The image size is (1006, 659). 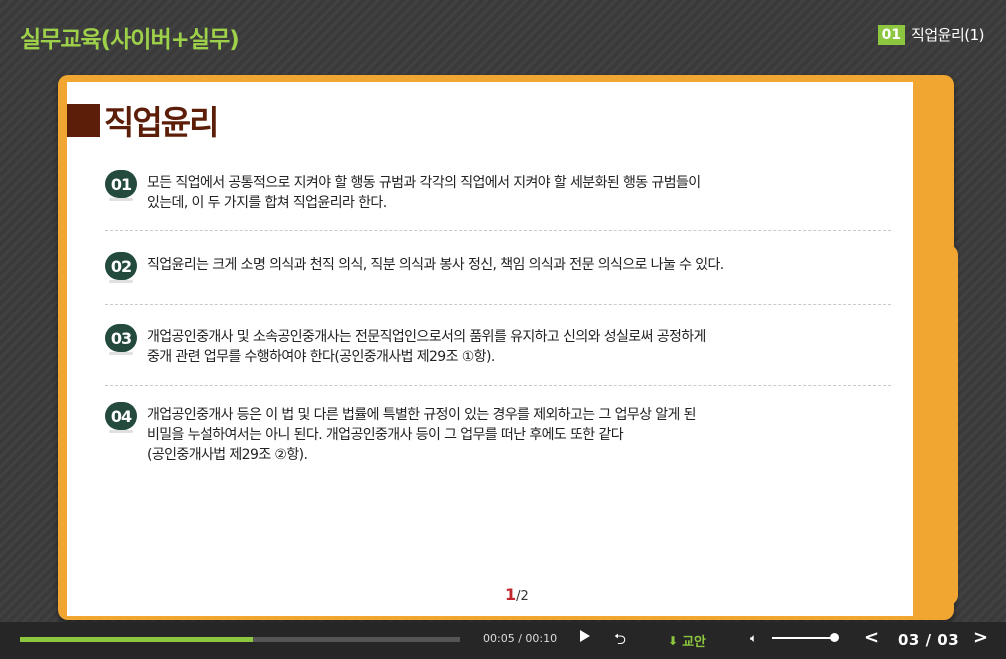 I want to click on slide-heading-text: 직업윤리, so click(x=161, y=122).